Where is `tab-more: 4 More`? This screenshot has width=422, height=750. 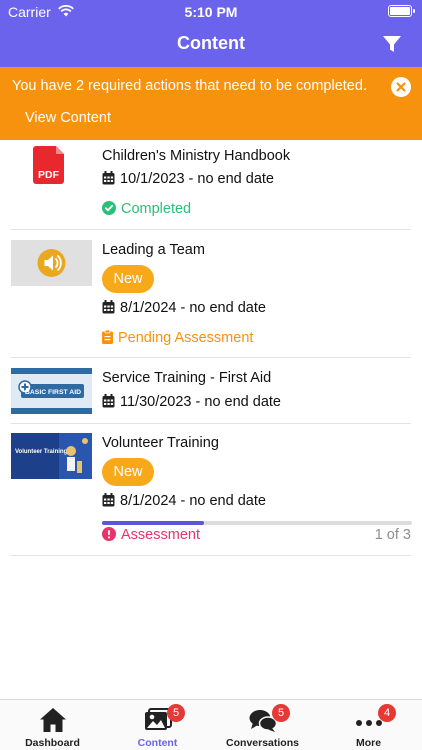
tab-more: 4 More is located at coordinates (368, 725).